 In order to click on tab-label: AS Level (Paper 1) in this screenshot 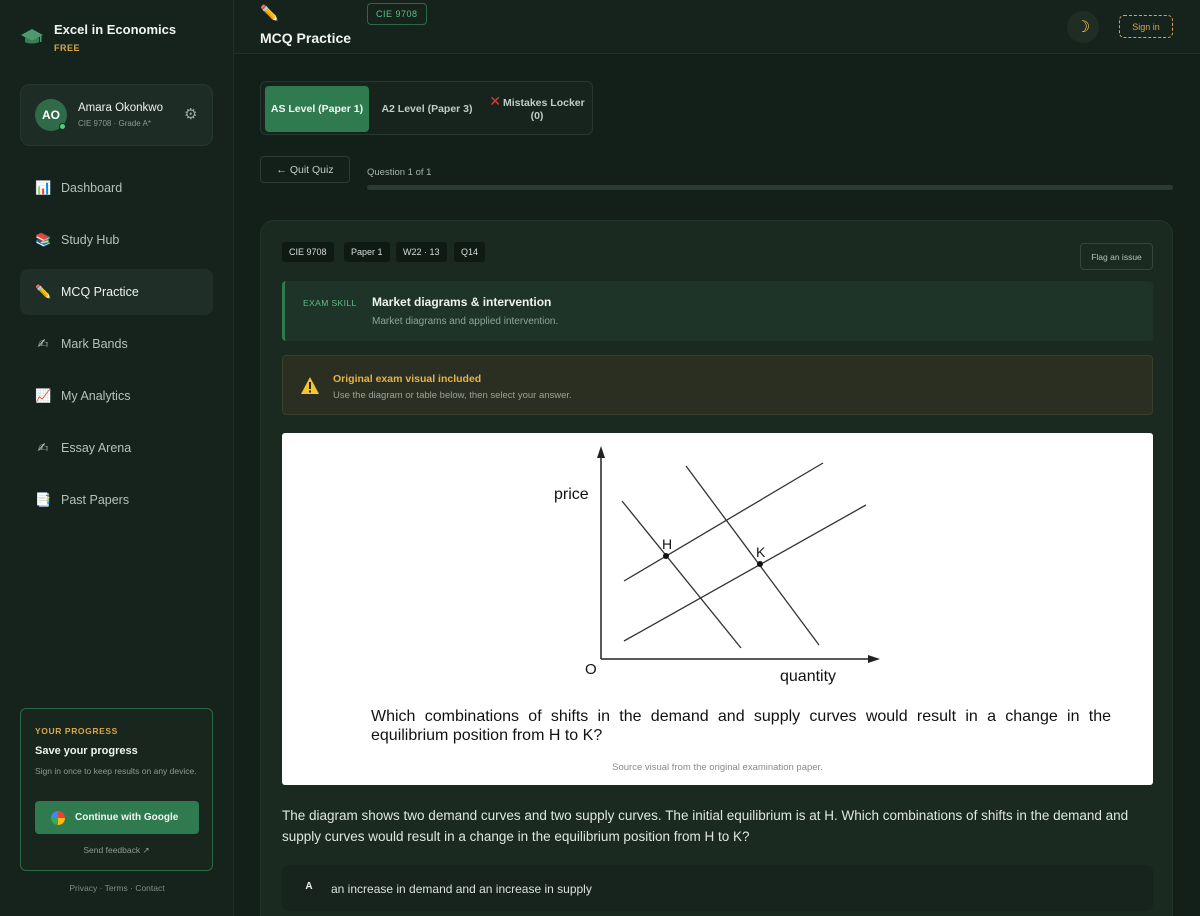, I will do `click(317, 108)`.